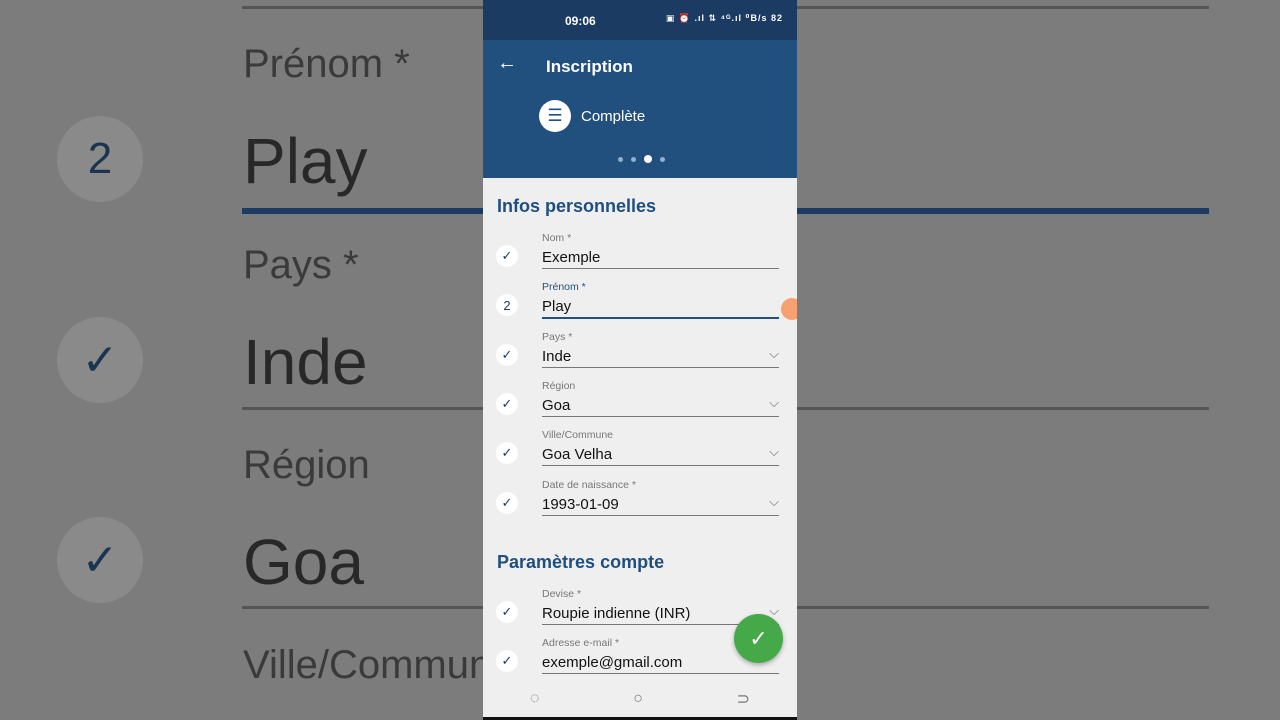 This screenshot has height=720, width=1280. I want to click on bg-value: Goa, so click(303, 562).